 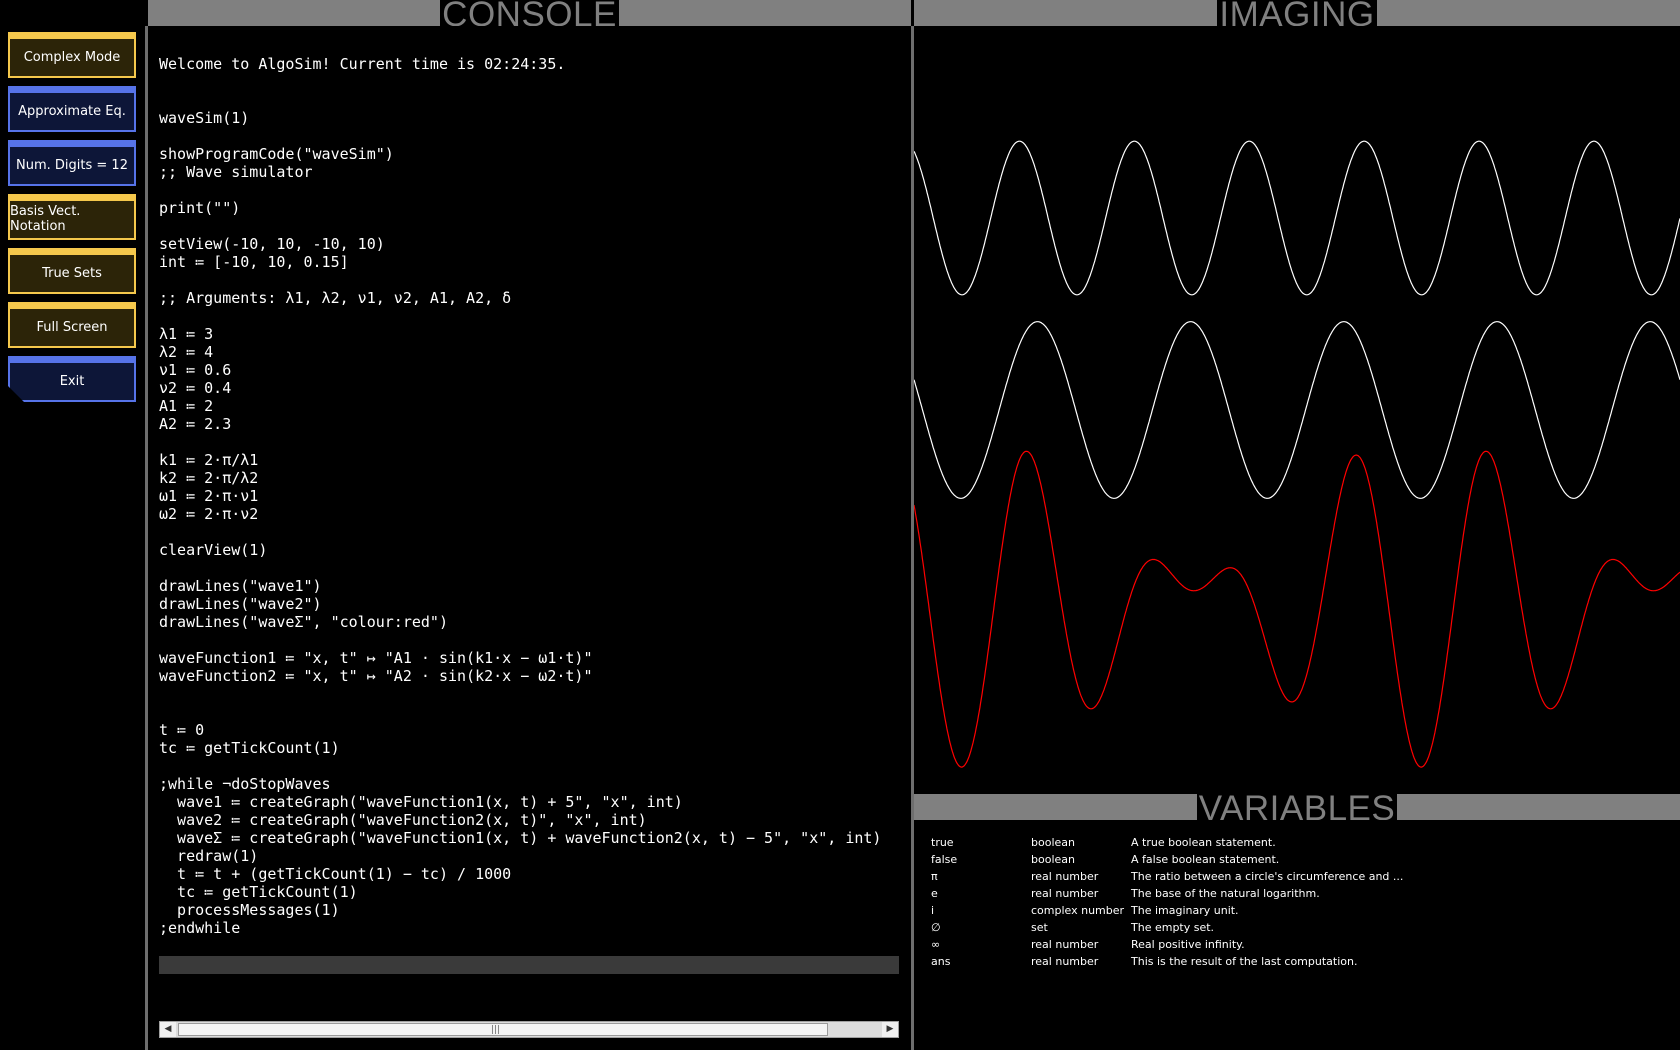 I want to click on console-line: int ≔ [-10, 10, 0.15], so click(x=254, y=262).